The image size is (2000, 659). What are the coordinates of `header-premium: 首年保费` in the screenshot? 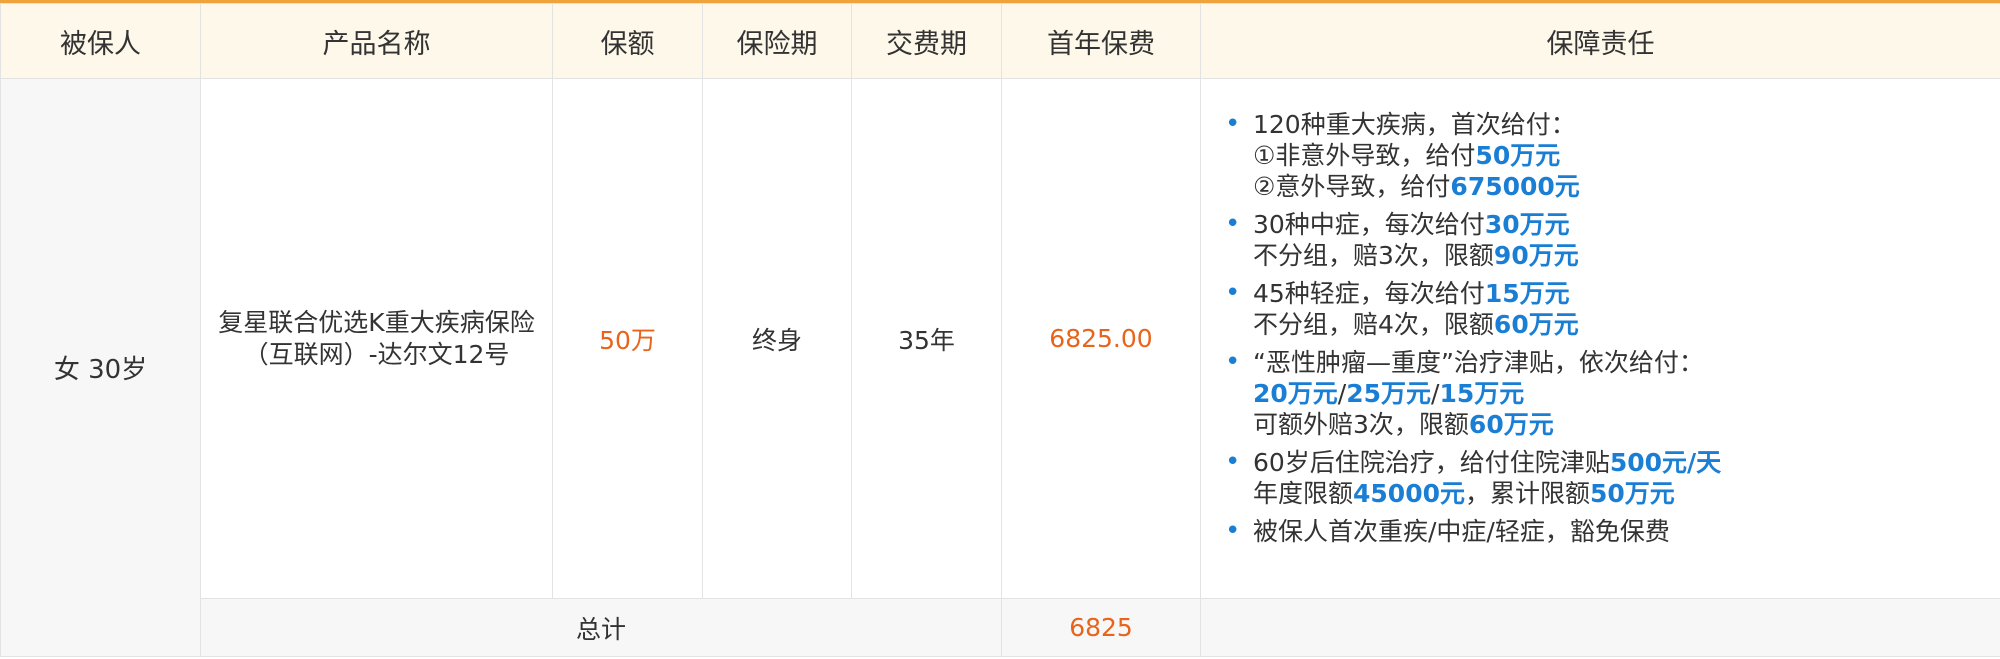 It's located at (1101, 41).